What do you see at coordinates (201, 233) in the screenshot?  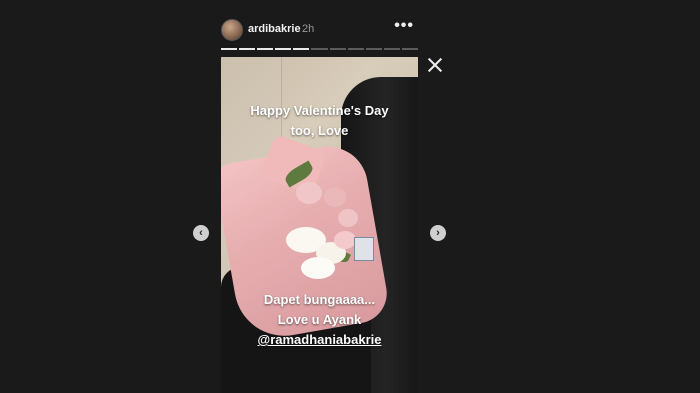 I see `chevron-left-icon: ‹` at bounding box center [201, 233].